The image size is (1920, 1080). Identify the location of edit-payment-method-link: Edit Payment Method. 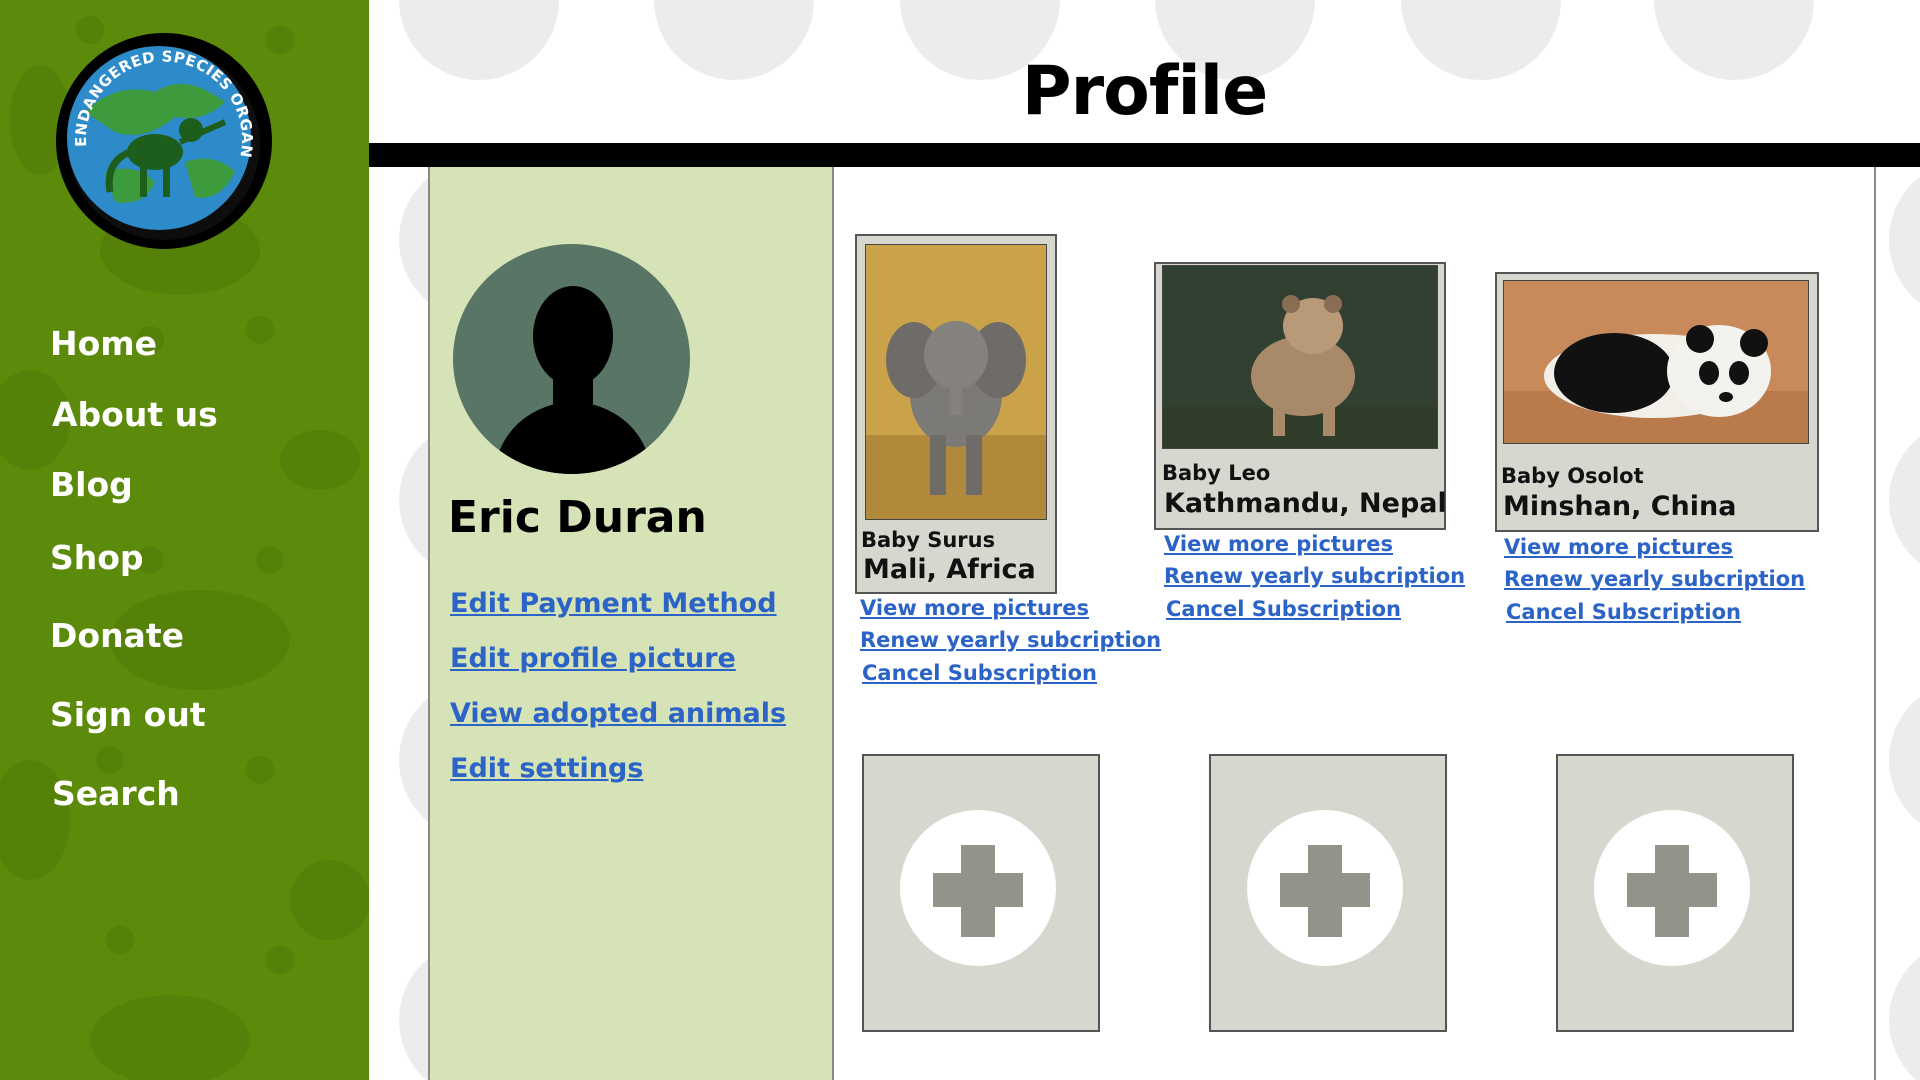
(613, 603).